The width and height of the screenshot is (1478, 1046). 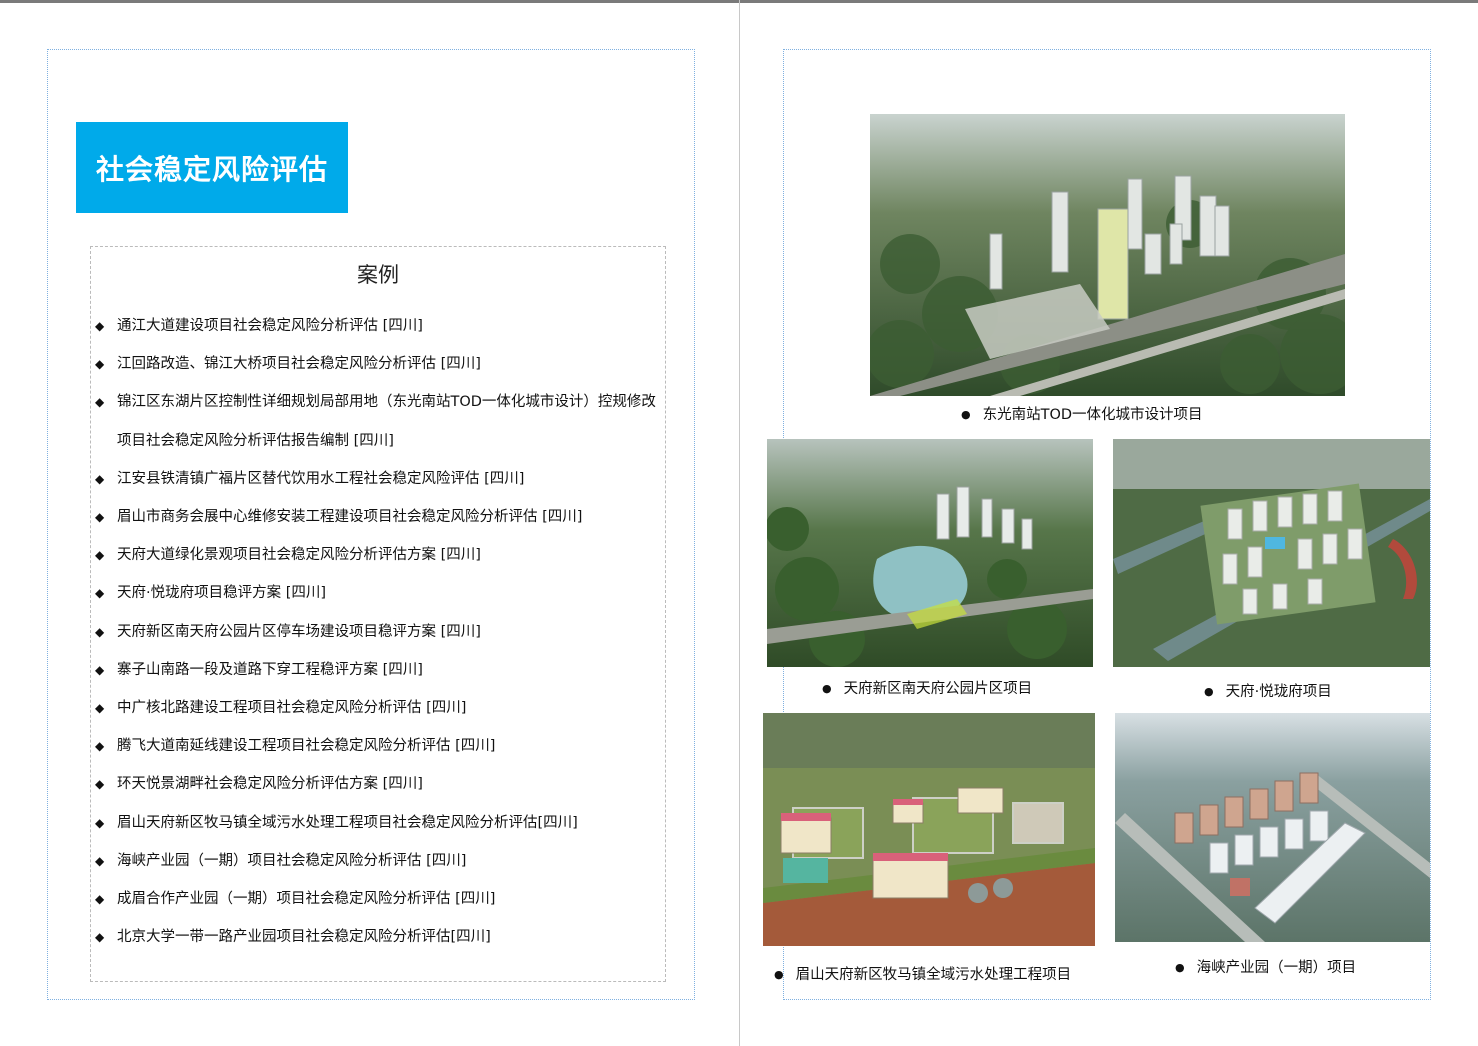 I want to click on case-list-item: ◆ 寨子山南路一段及道路下穿工程稳评方案 [四川], so click(x=378, y=670).